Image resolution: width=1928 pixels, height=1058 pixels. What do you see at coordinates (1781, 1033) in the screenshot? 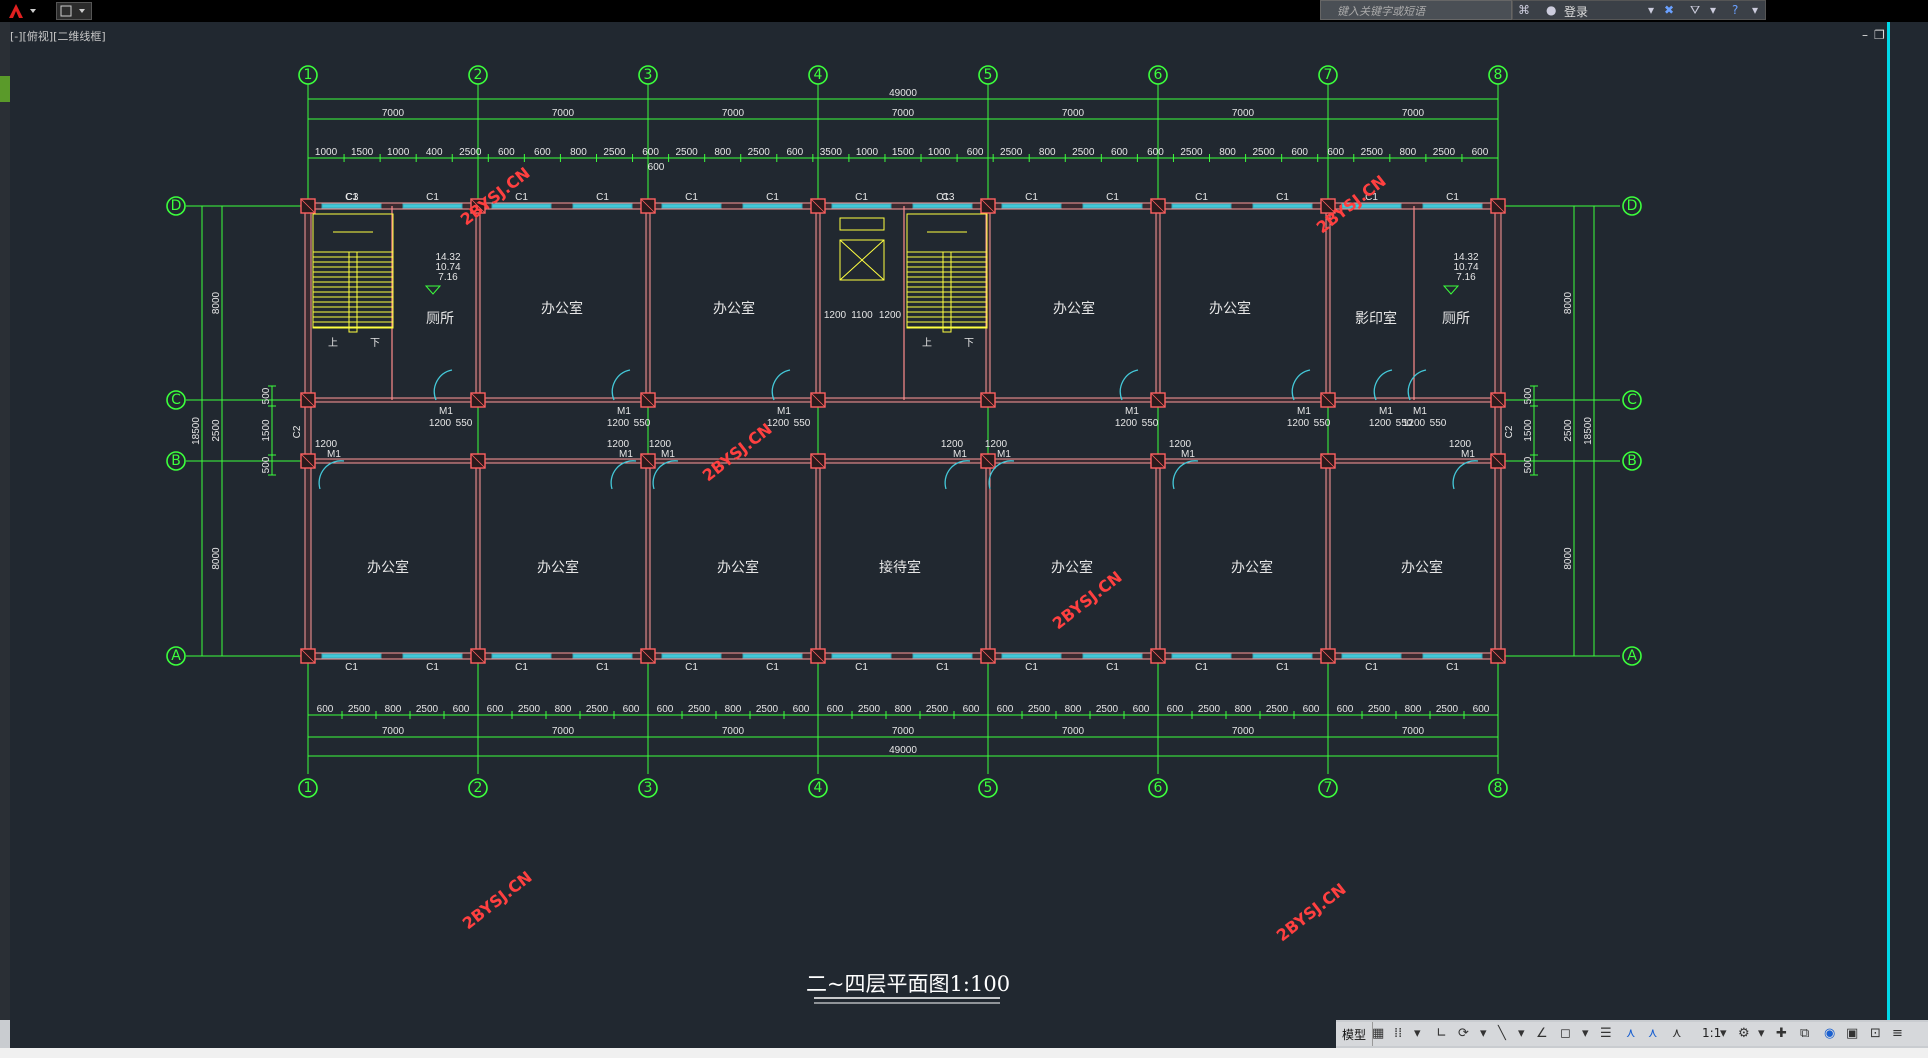
I see `plus-icon: ✚` at bounding box center [1781, 1033].